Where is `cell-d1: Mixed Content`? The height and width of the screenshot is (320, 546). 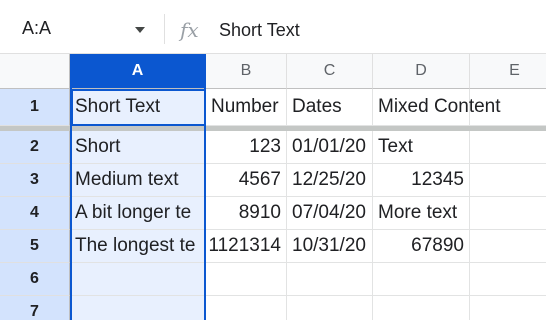 cell-d1: Mixed Content is located at coordinates (437, 107).